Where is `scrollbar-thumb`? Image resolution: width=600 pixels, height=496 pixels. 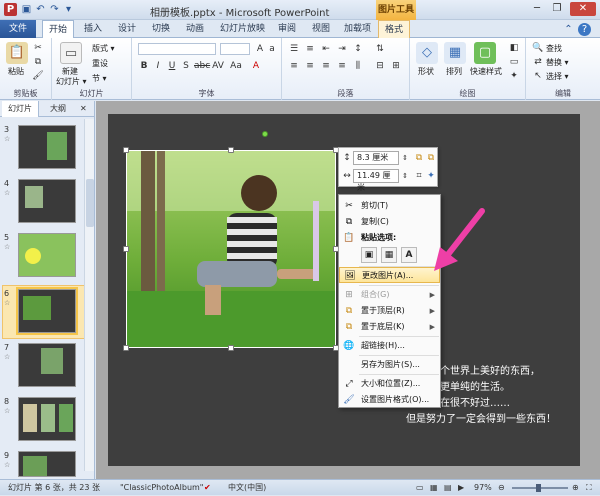 scrollbar-thumb is located at coordinates (90, 203).